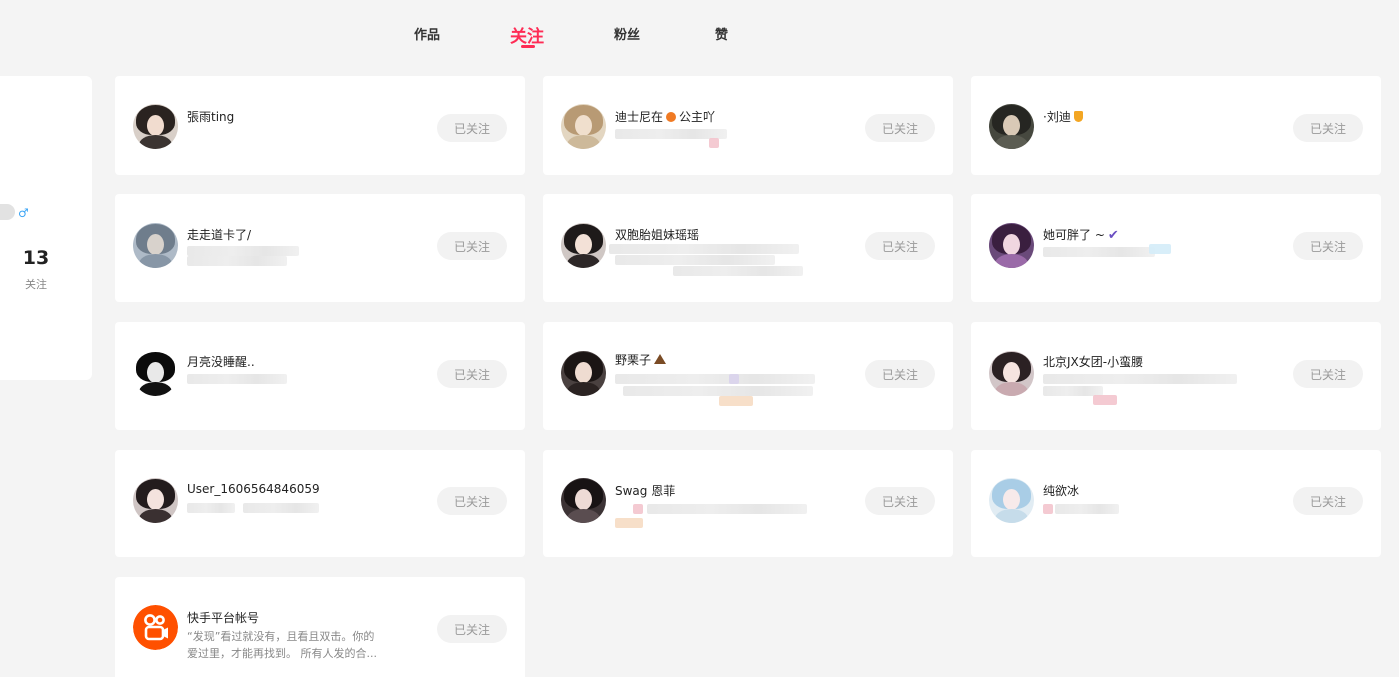 The width and height of the screenshot is (1399, 677). Describe the element at coordinates (1176, 248) in the screenshot. I see `user-card: 她可胖了 ~ ✔ 已关注` at that location.